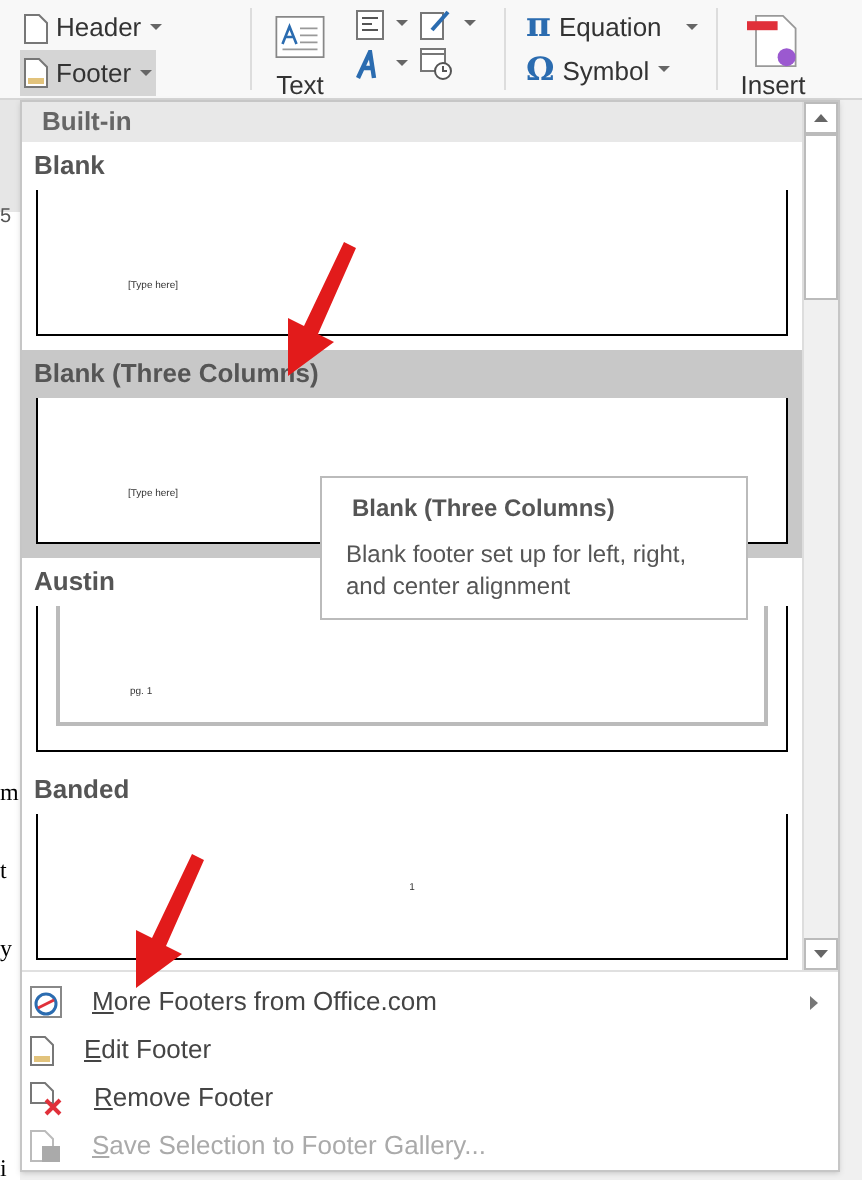 Image resolution: width=862 pixels, height=1180 pixels. Describe the element at coordinates (436, 64) in the screenshot. I see `date-time-icon` at that location.